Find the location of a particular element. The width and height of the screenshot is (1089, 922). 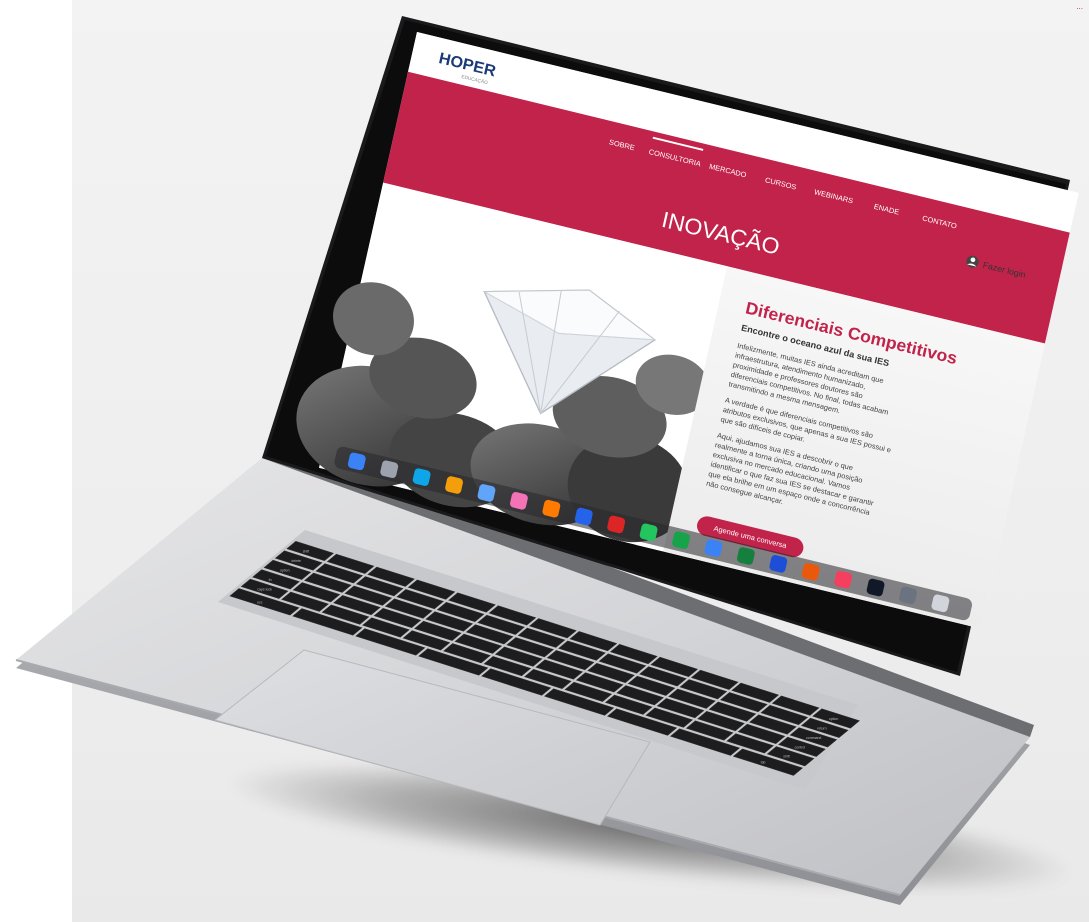

key-label: esc is located at coordinates (260, 602).